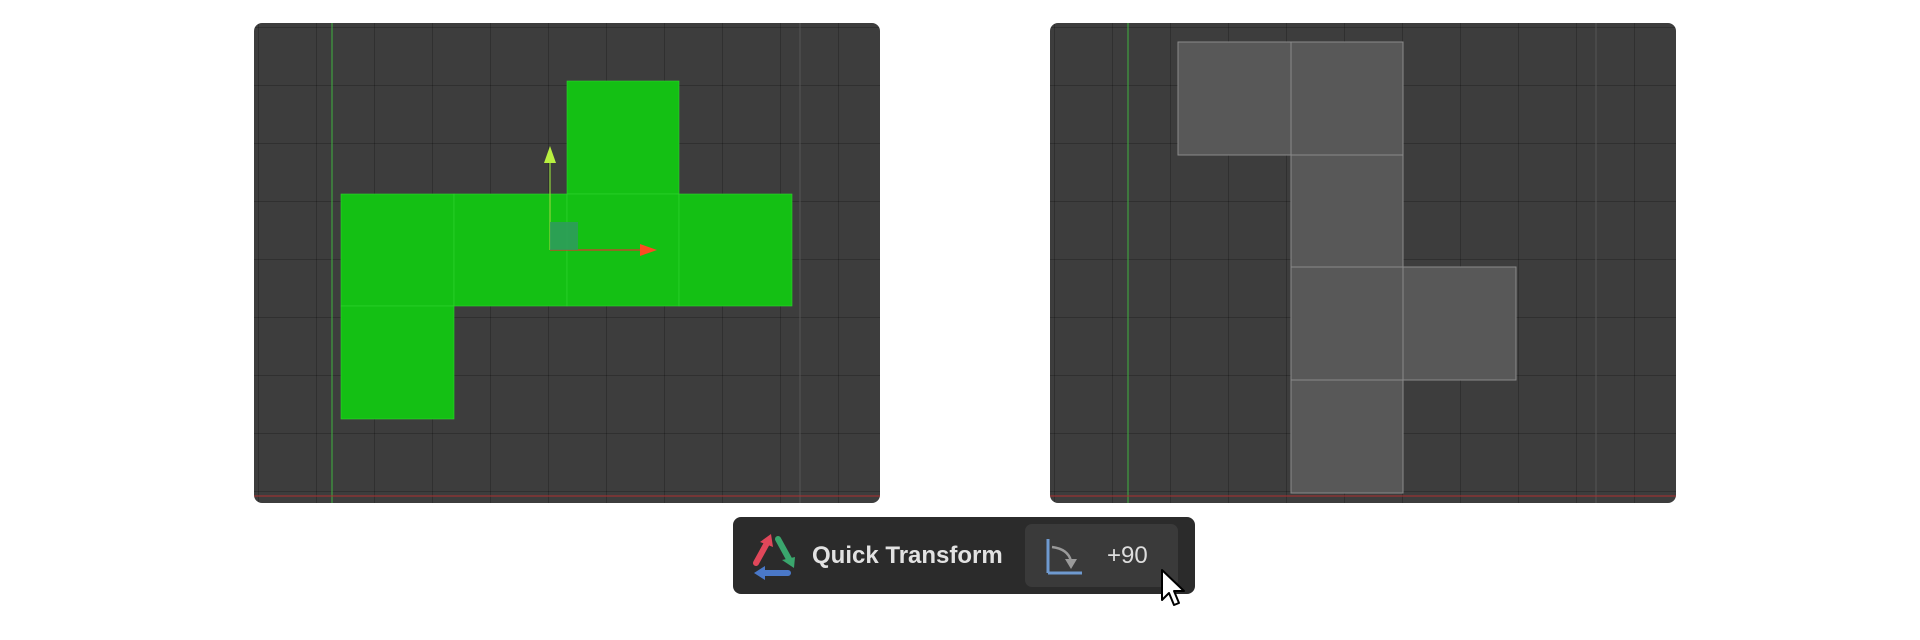 The image size is (1920, 640). Describe the element at coordinates (774, 557) in the screenshot. I see `triangle-arrows-icon` at that location.